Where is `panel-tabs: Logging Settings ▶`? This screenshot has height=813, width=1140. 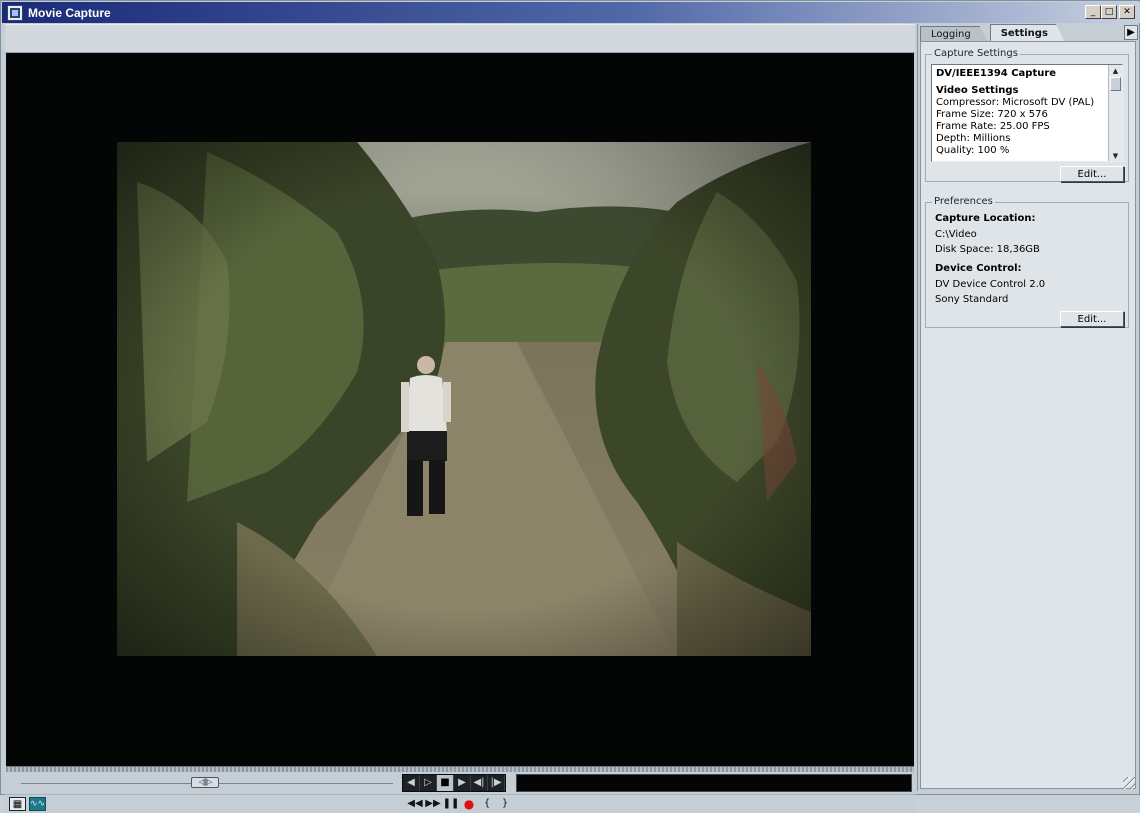
panel-tabs: Logging Settings ▶ is located at coordinates (1028, 33).